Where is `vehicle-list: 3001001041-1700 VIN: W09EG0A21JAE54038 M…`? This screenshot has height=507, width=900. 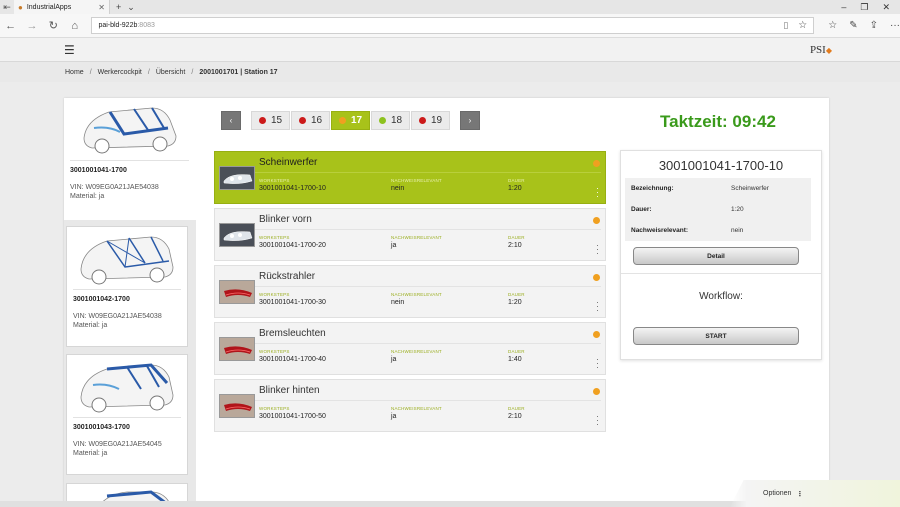 vehicle-list: 3001001041-1700 VIN: W09EG0A21JAE54038 M… is located at coordinates (130, 302).